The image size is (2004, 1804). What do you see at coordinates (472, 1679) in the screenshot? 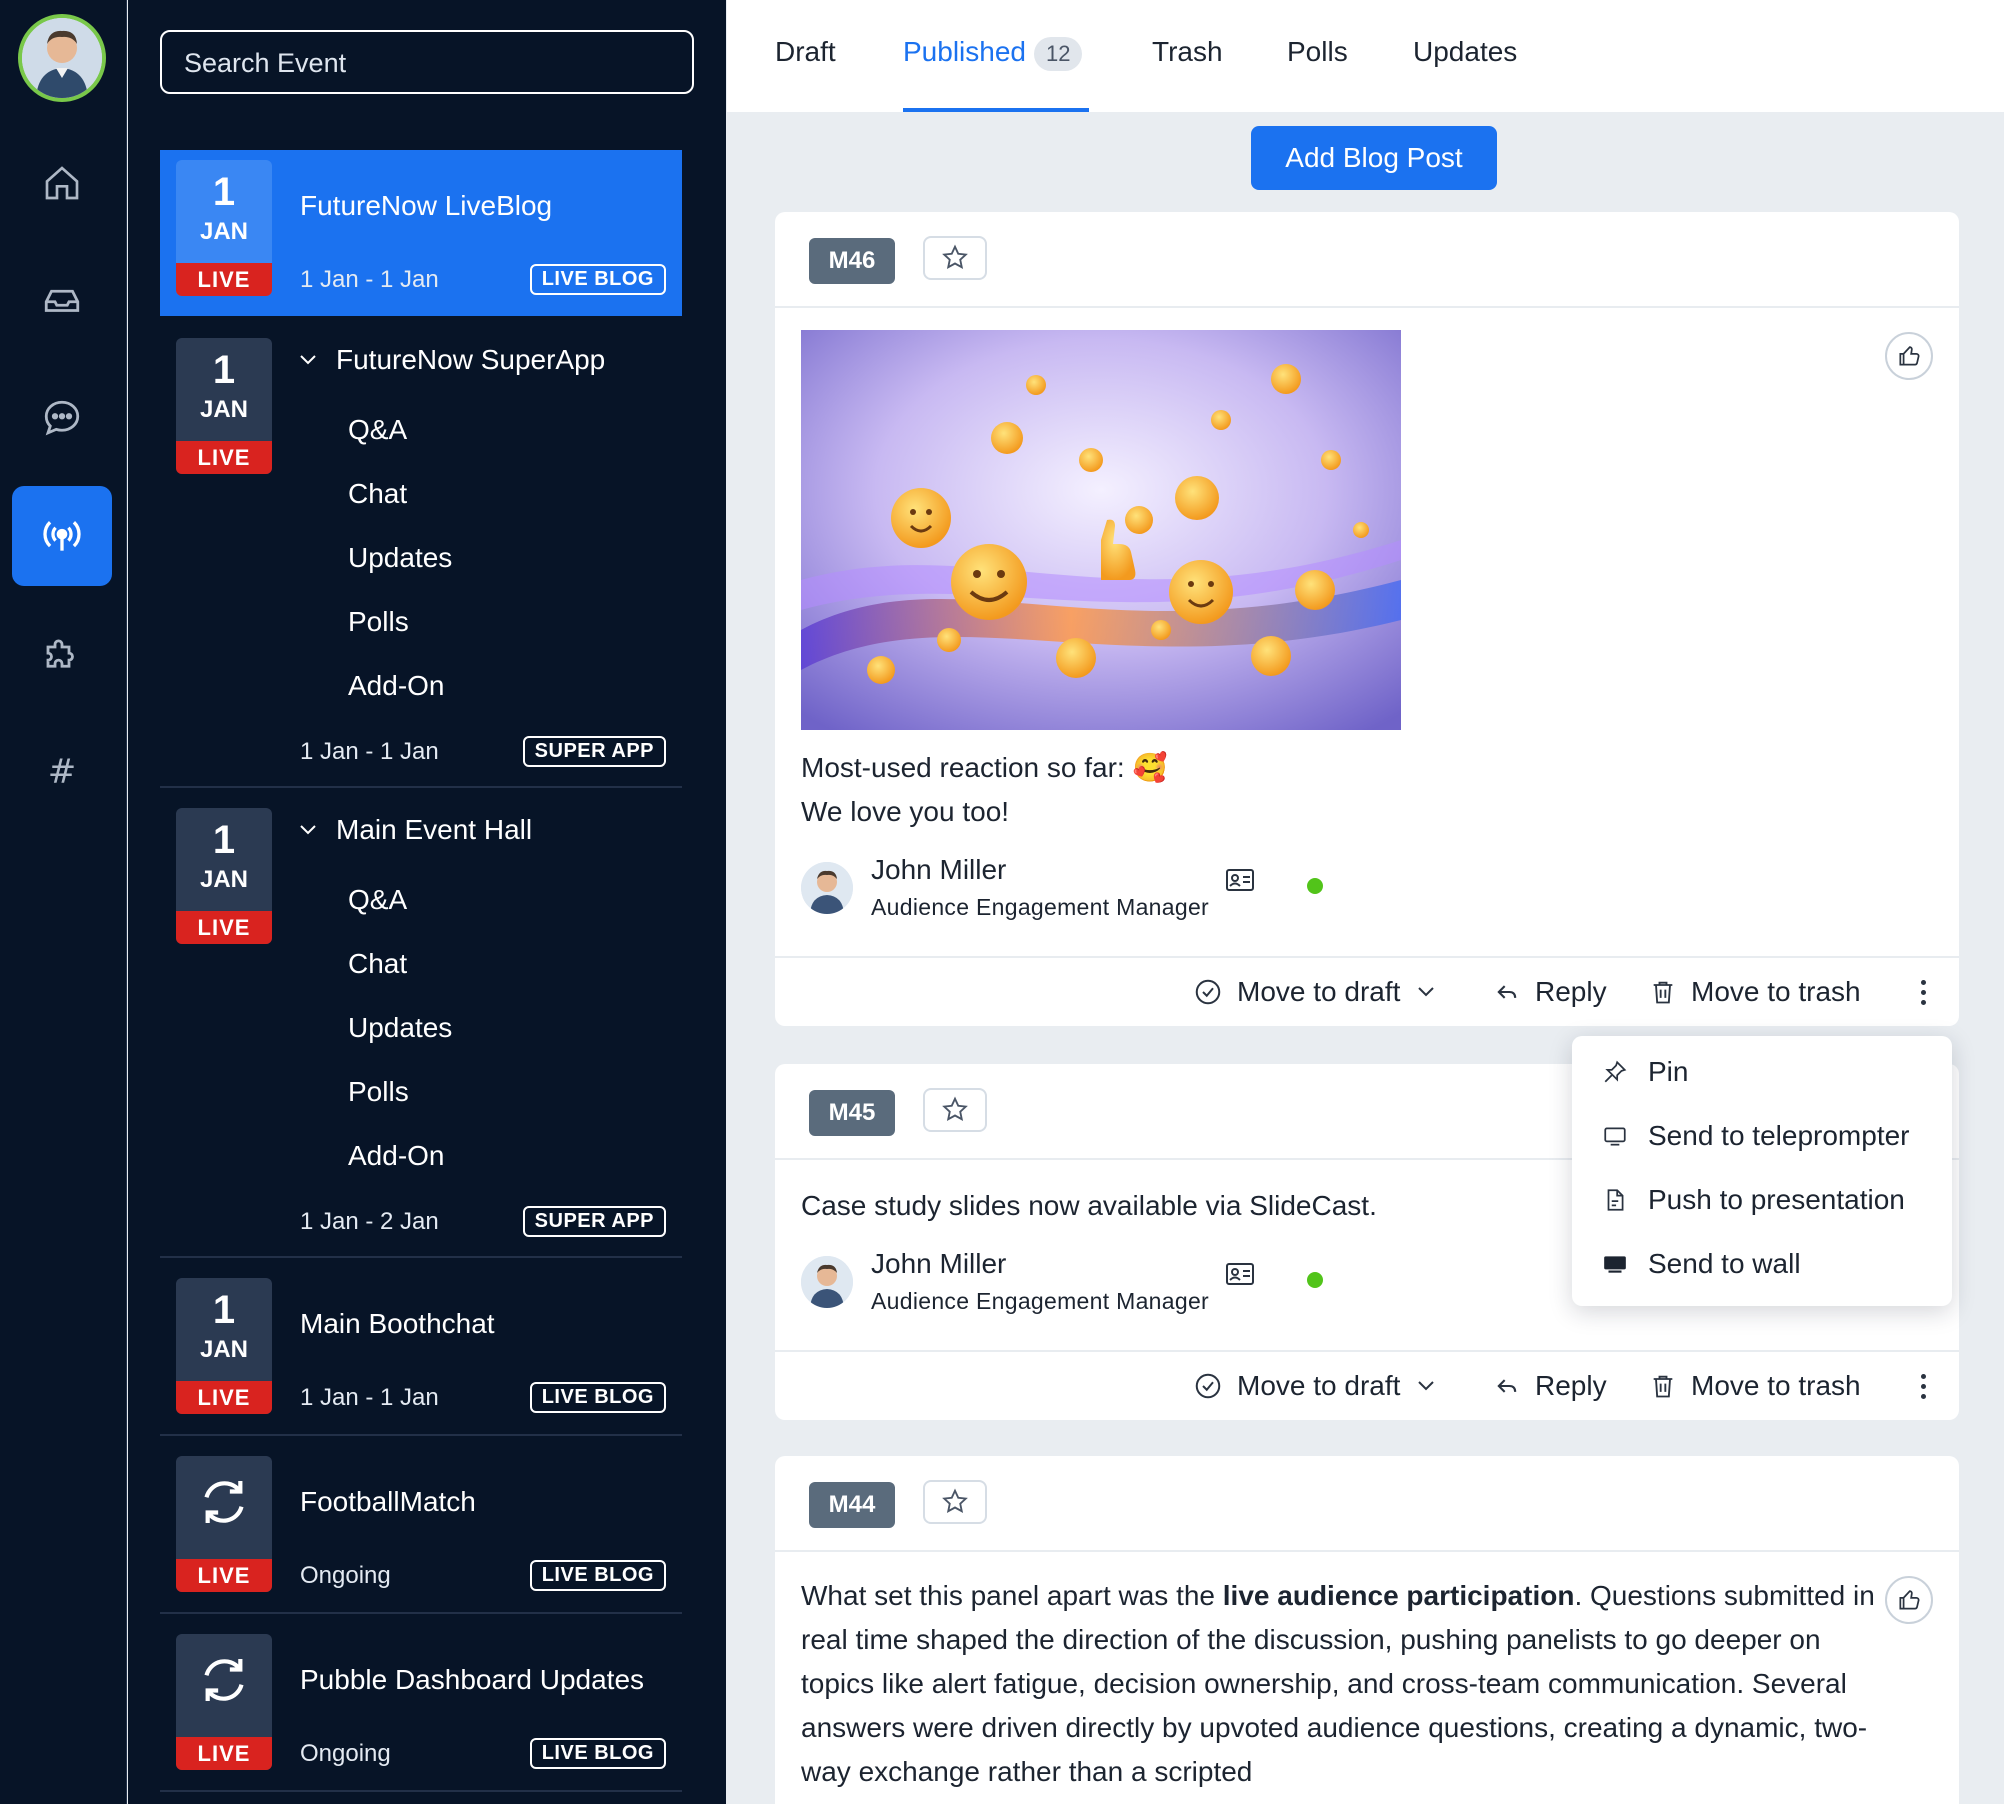
I see `event-title: Pubble Dashboard Updates` at bounding box center [472, 1679].